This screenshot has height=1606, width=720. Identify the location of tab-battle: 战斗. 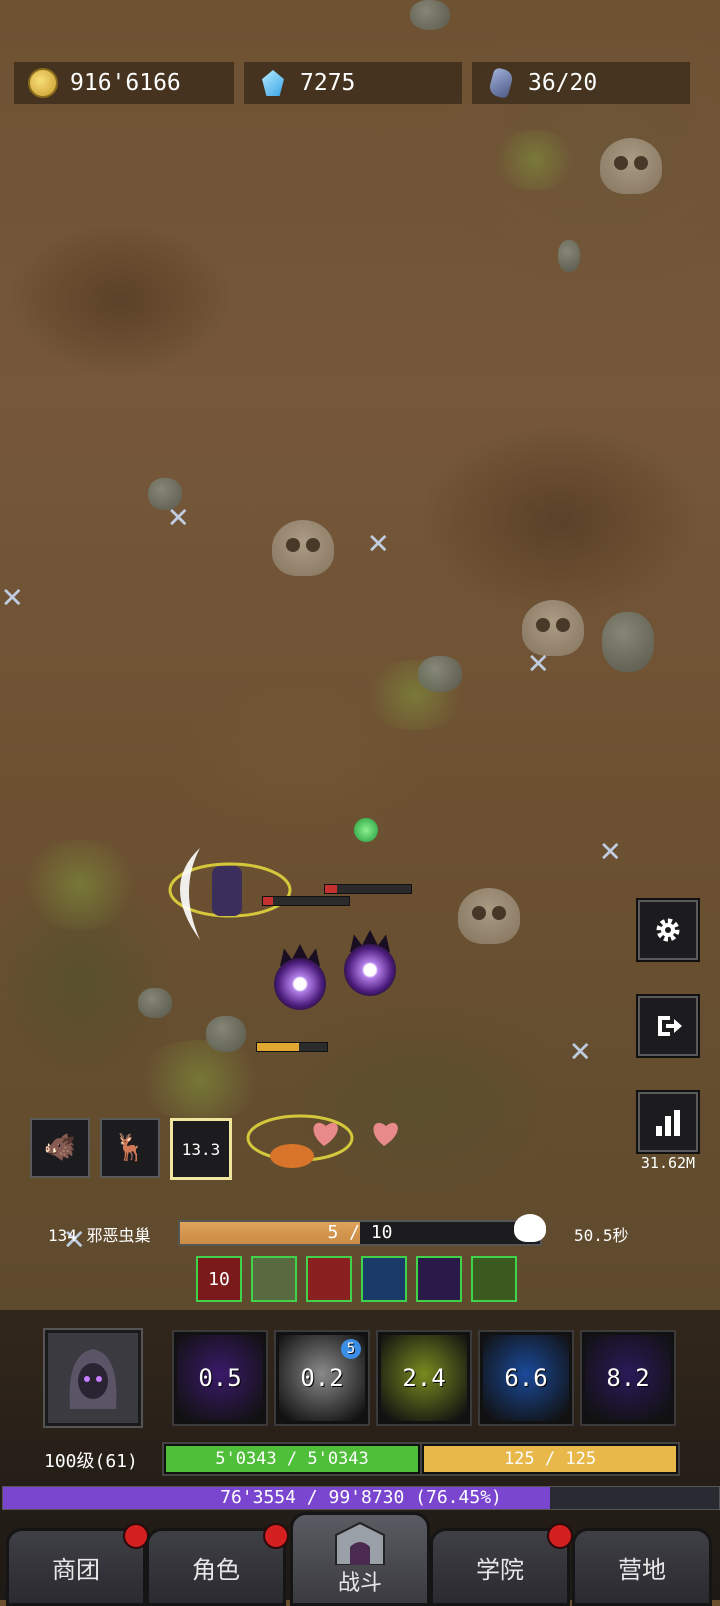
(360, 1559).